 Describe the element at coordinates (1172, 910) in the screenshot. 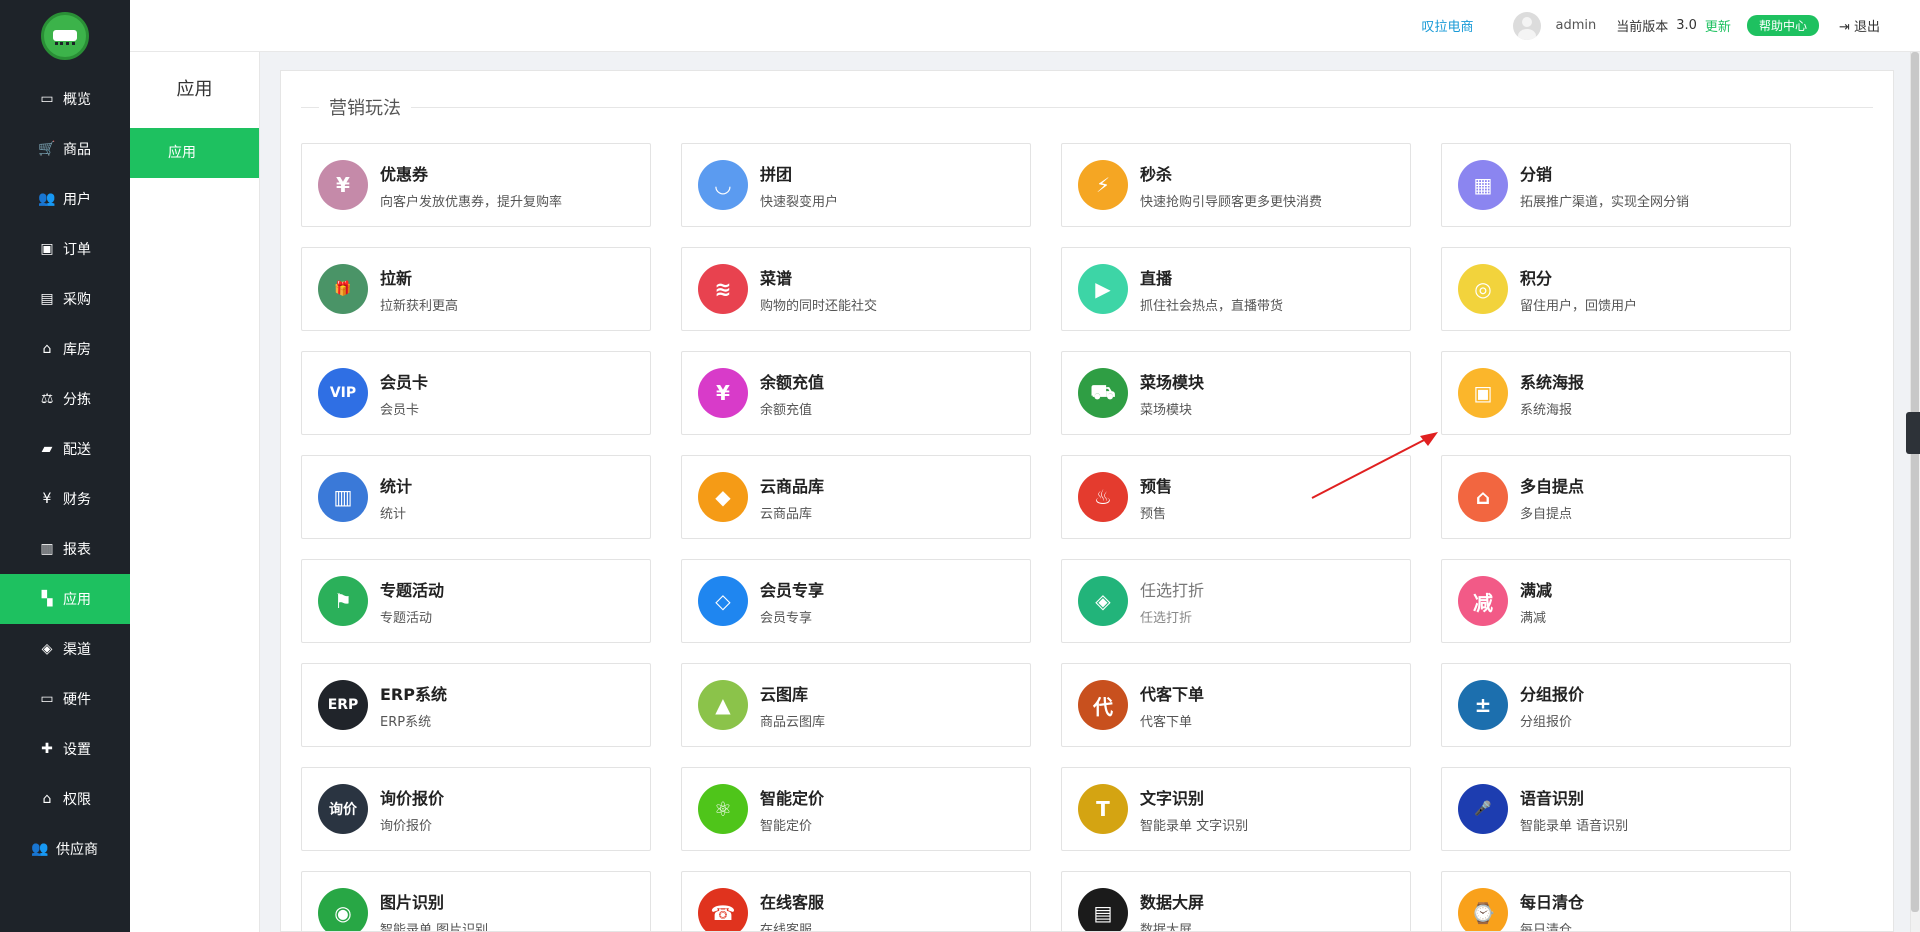

I see `app-text: 数据大屏 数据大屏` at that location.